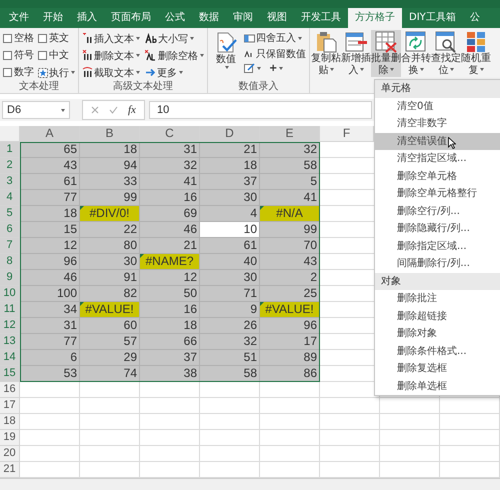 The height and width of the screenshot is (490, 500). I want to click on insert-function-button: fx, so click(132, 110).